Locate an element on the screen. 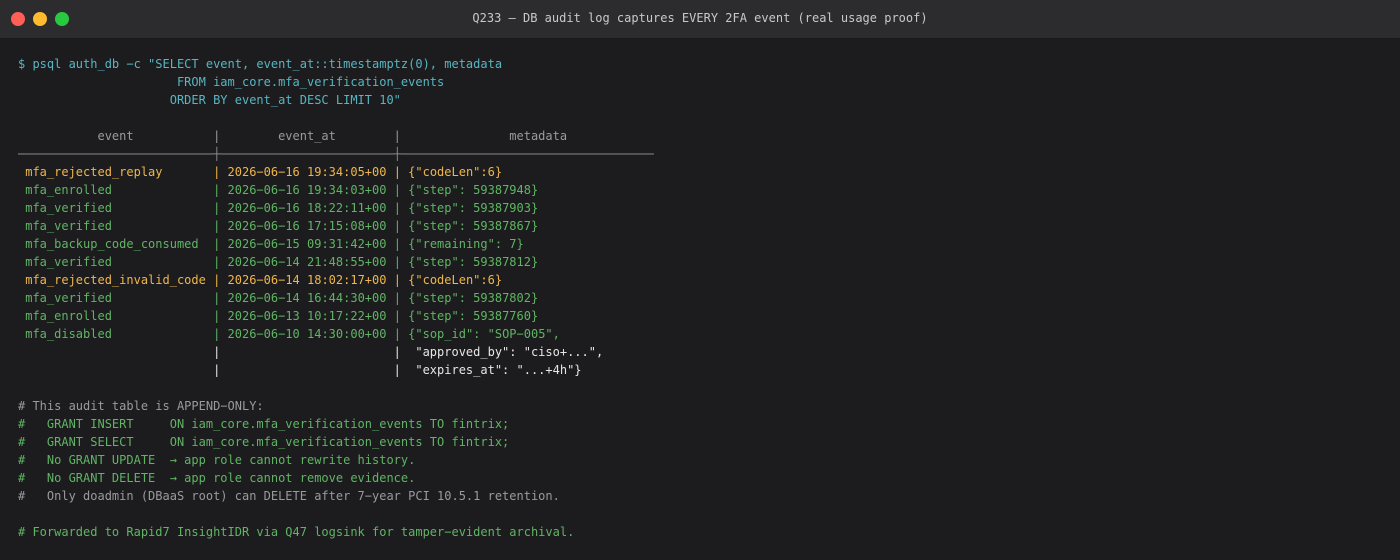 The width and height of the screenshot is (1400, 560). event-at-cell: 2026−06−15 09:31:42+00 is located at coordinates (307, 244).